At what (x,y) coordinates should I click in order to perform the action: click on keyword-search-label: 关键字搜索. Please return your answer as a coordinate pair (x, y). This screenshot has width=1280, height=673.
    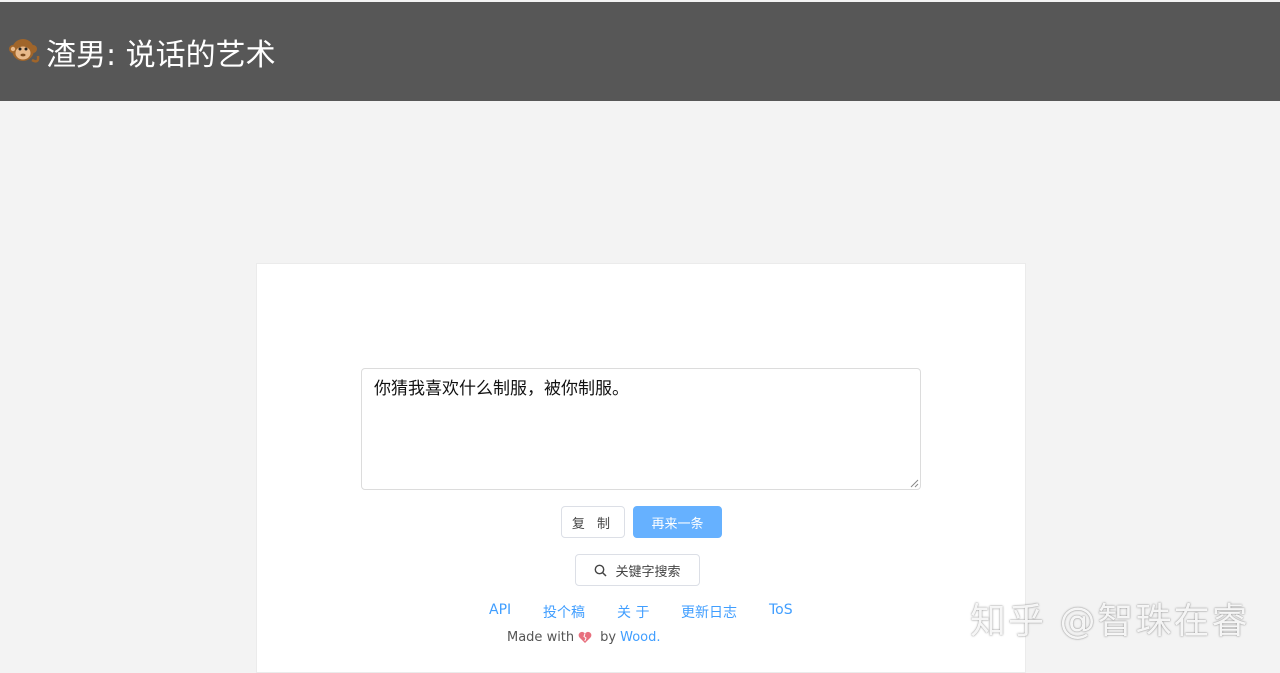
    Looking at the image, I should click on (648, 572).